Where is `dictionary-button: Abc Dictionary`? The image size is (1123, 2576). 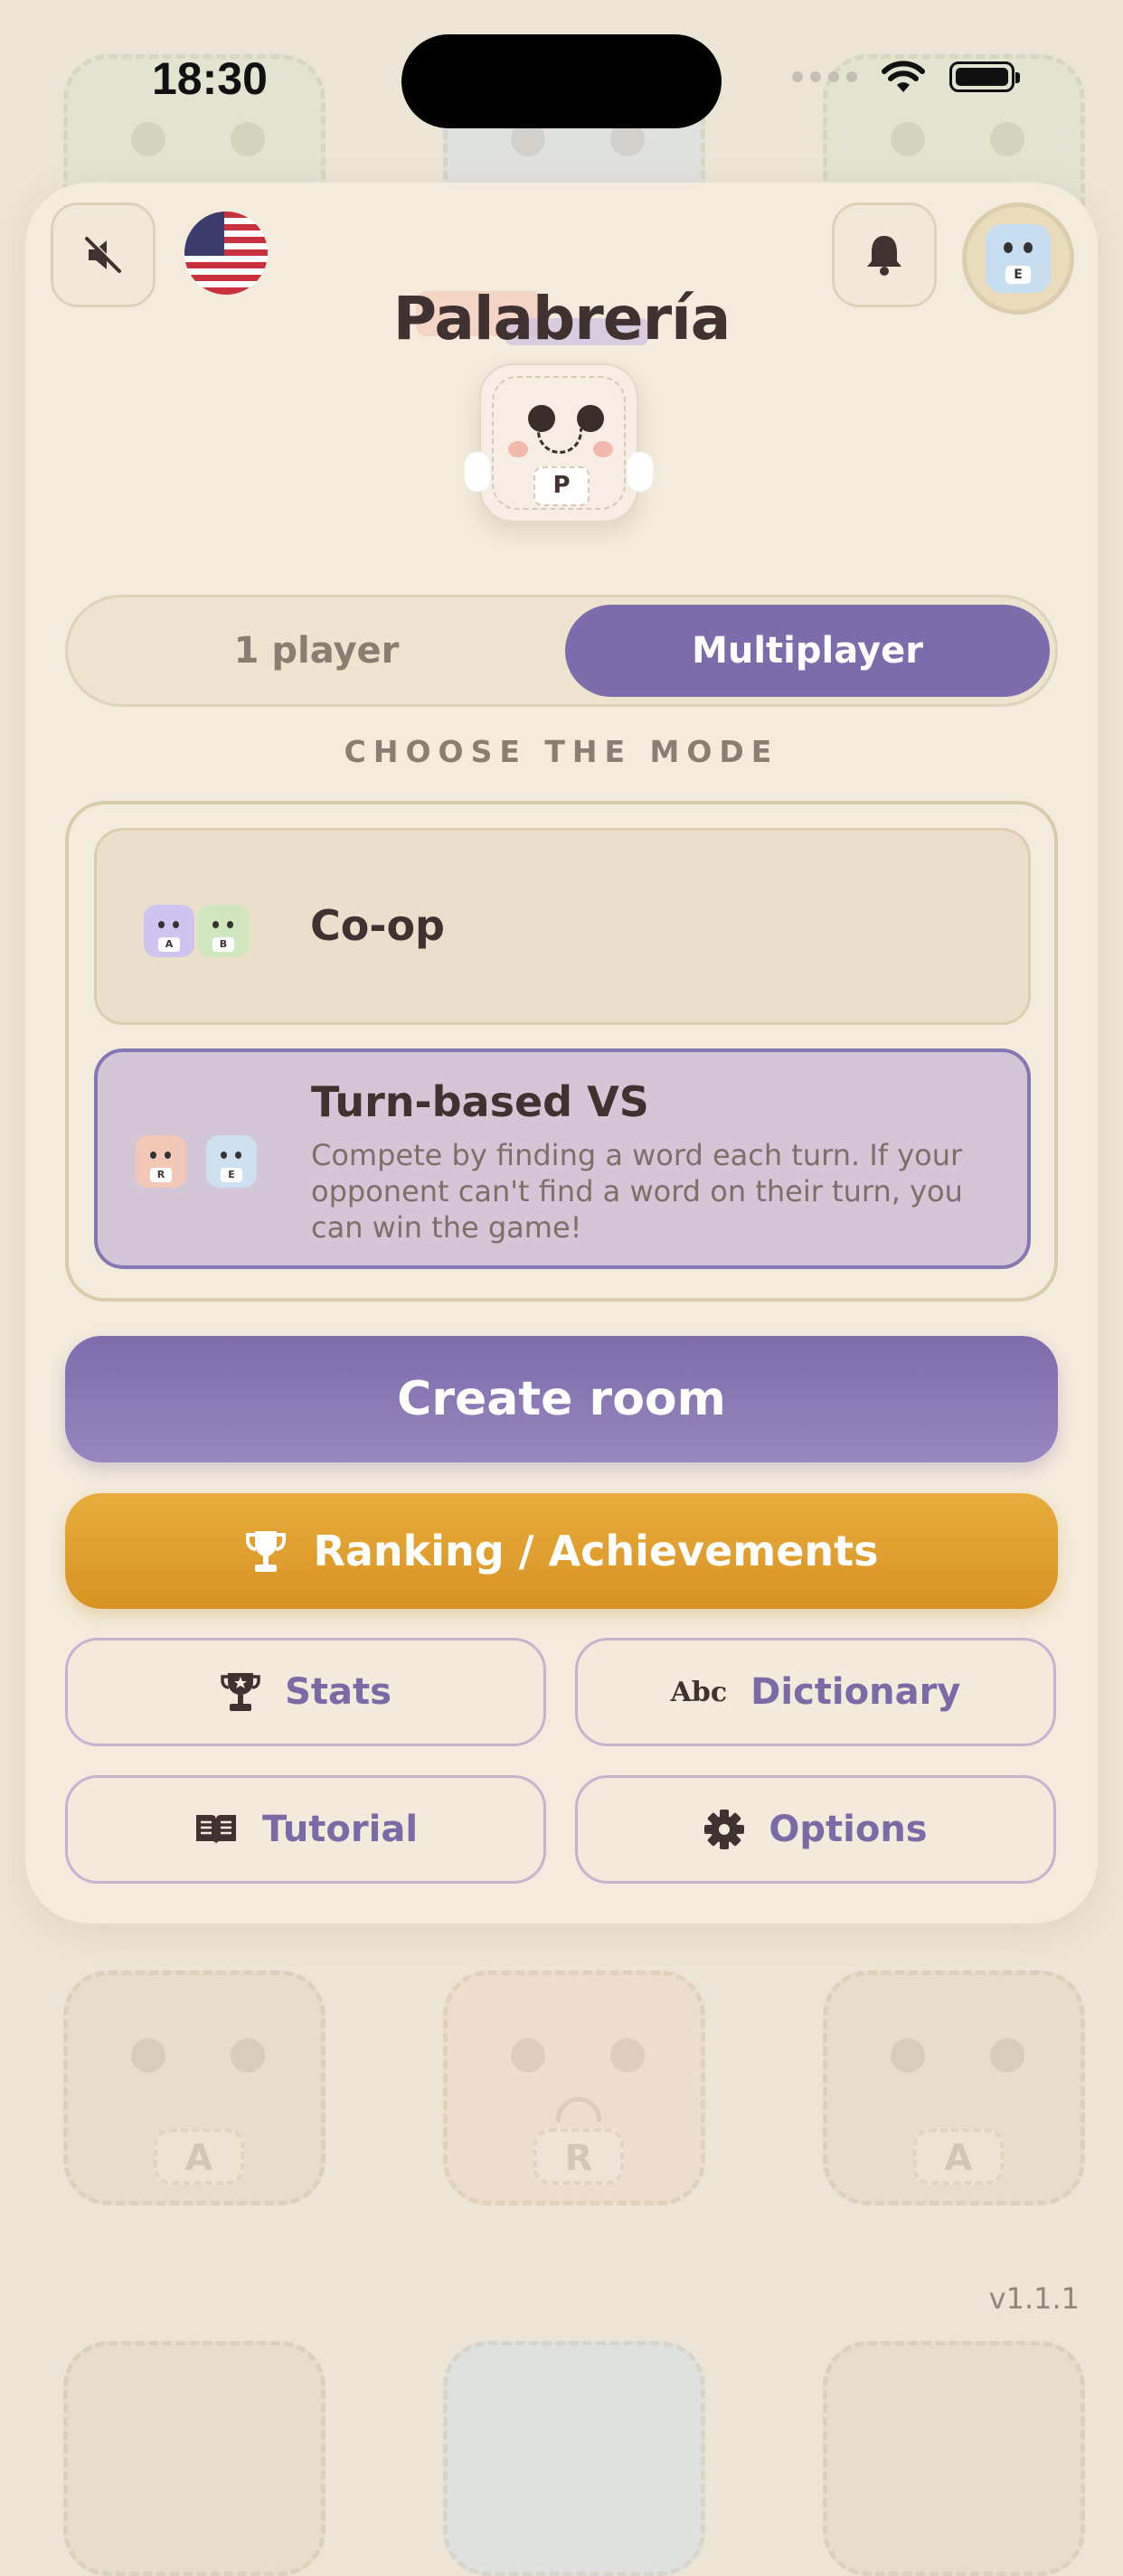
dictionary-button: Abc Dictionary is located at coordinates (815, 1692).